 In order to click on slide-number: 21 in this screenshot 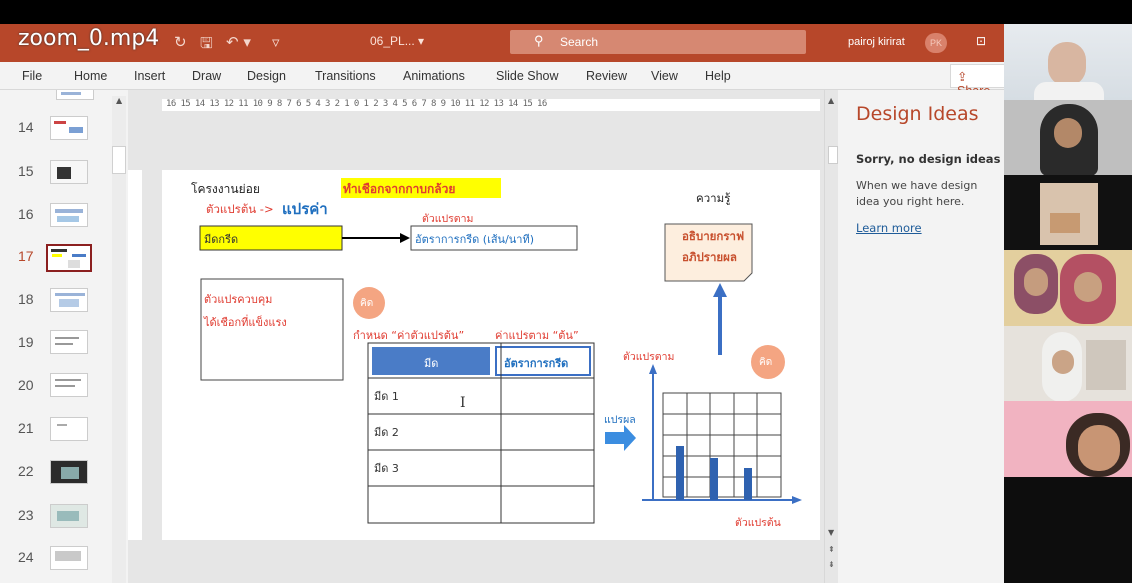, I will do `click(26, 428)`.